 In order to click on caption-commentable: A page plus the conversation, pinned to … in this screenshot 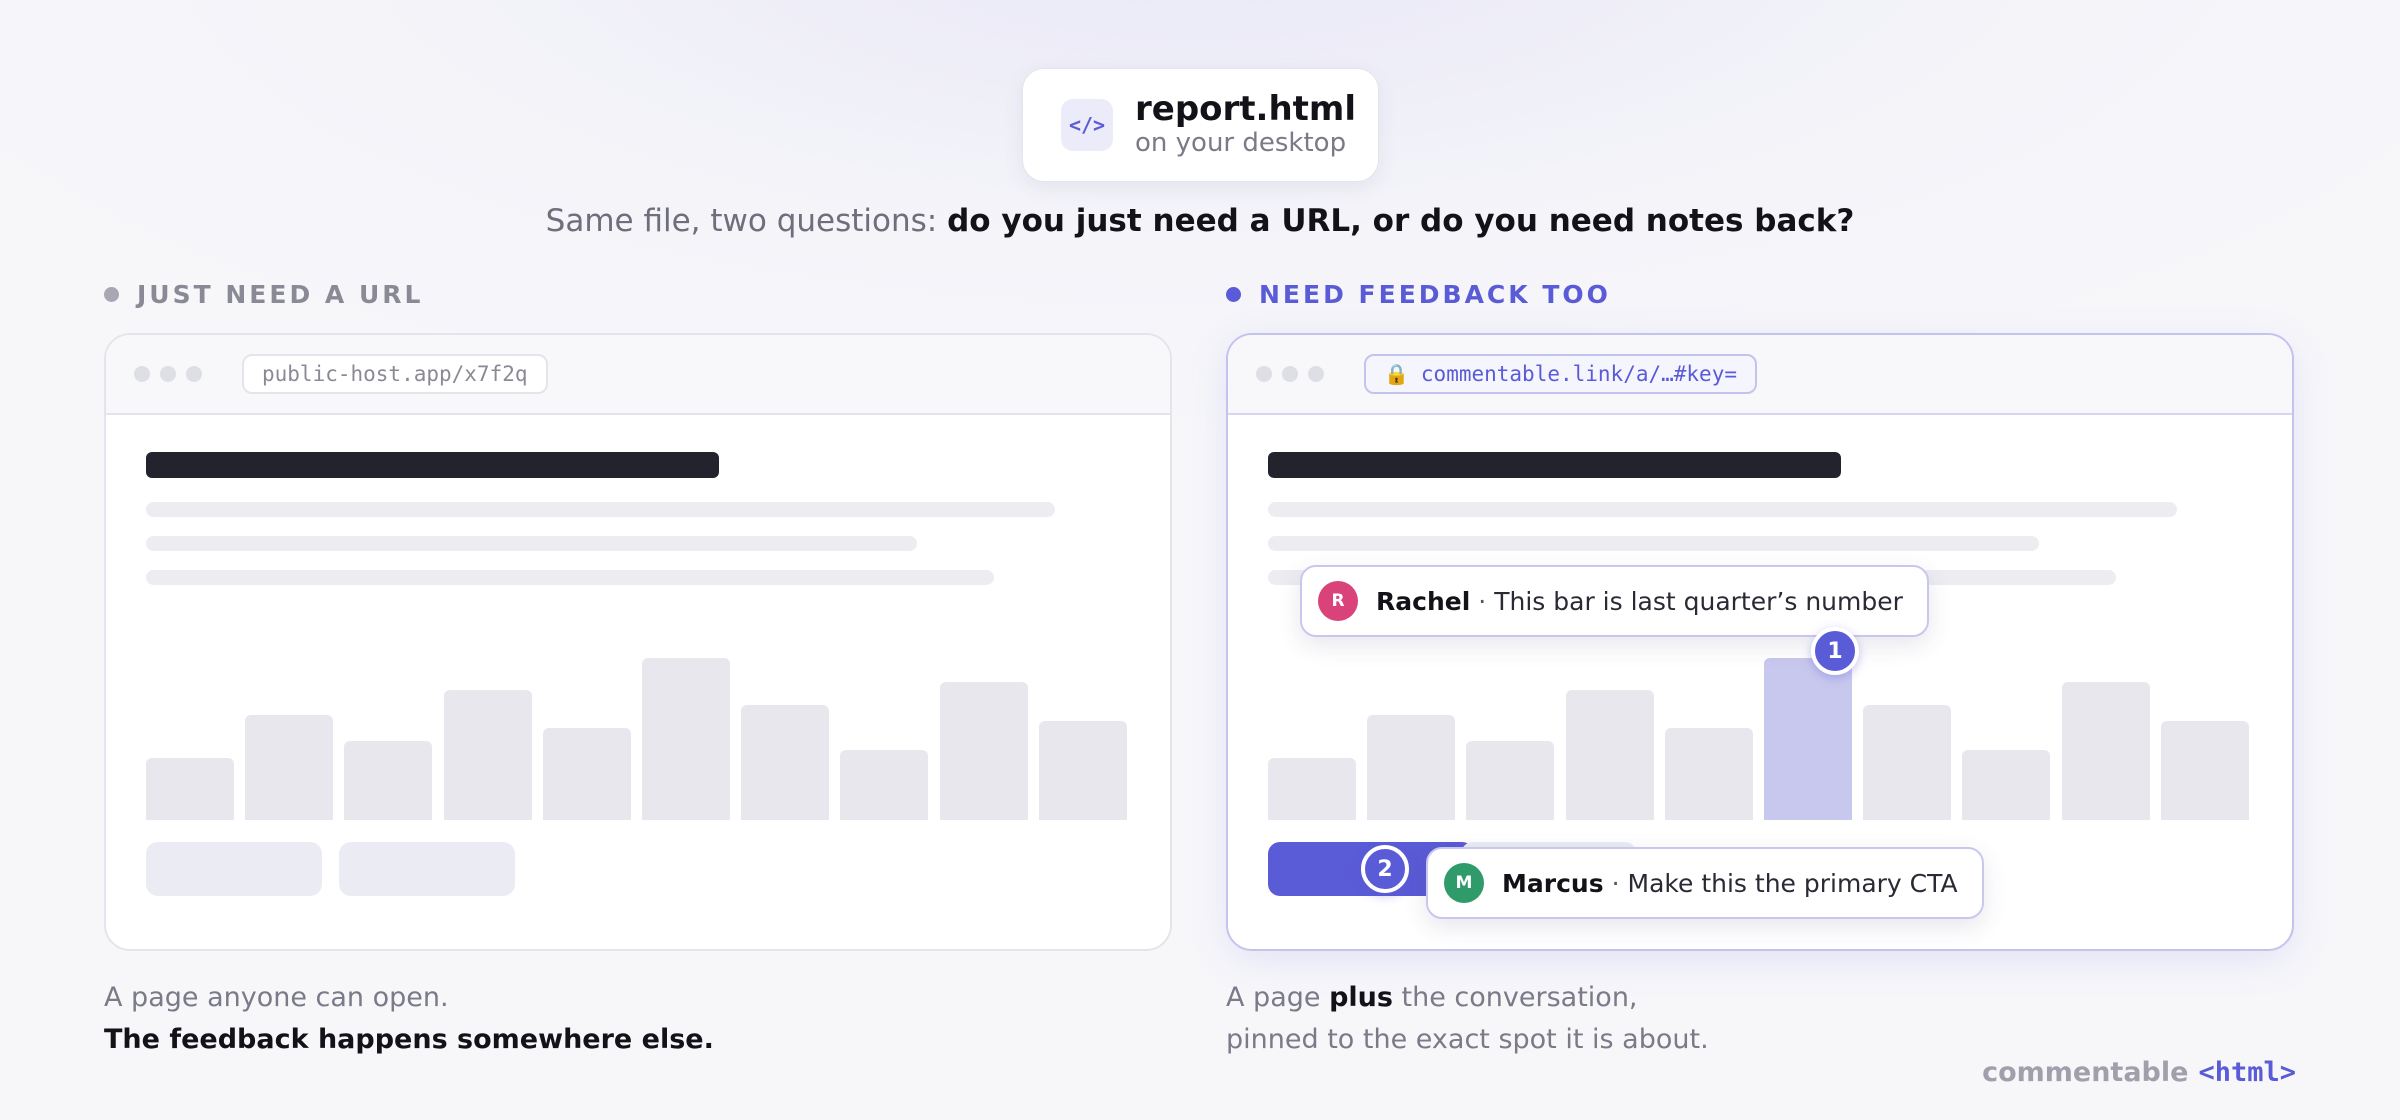, I will do `click(1467, 1018)`.